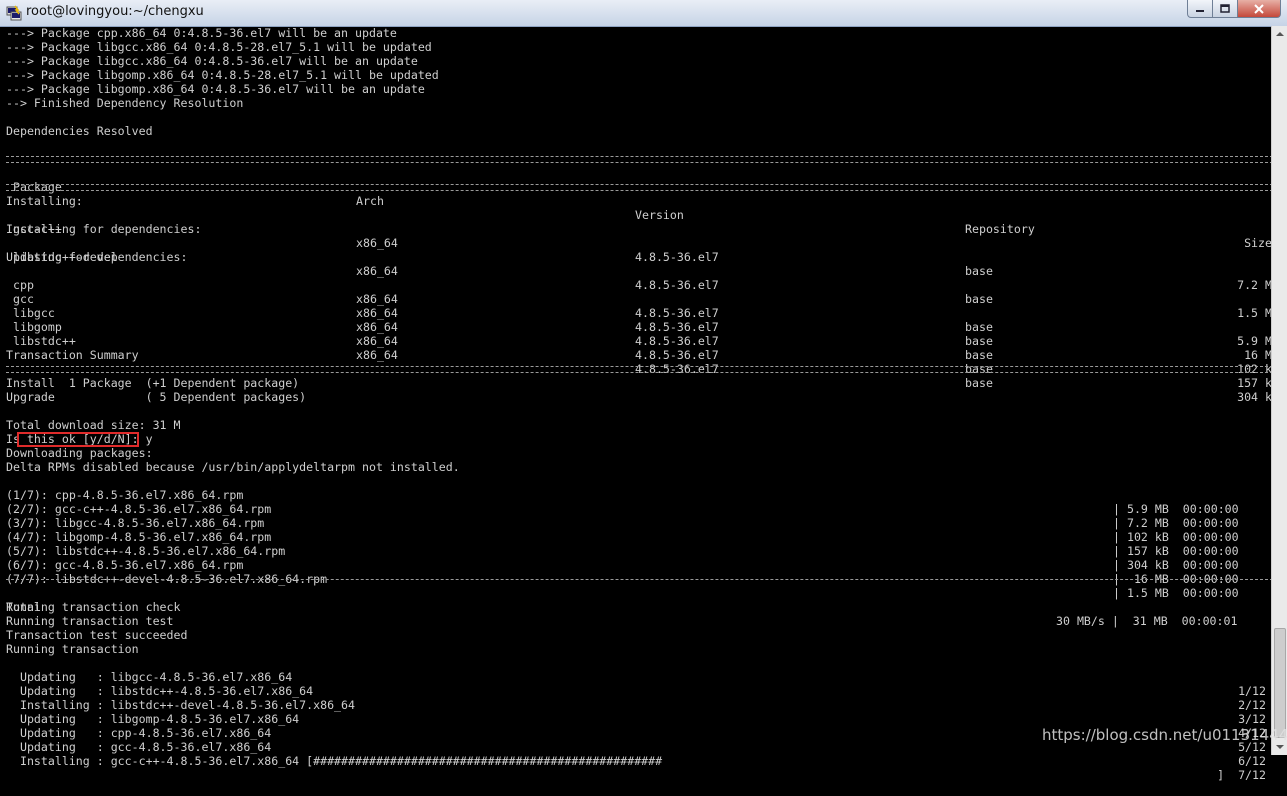 The image size is (1287, 796). I want to click on prompt-highlight-box, so click(78, 439).